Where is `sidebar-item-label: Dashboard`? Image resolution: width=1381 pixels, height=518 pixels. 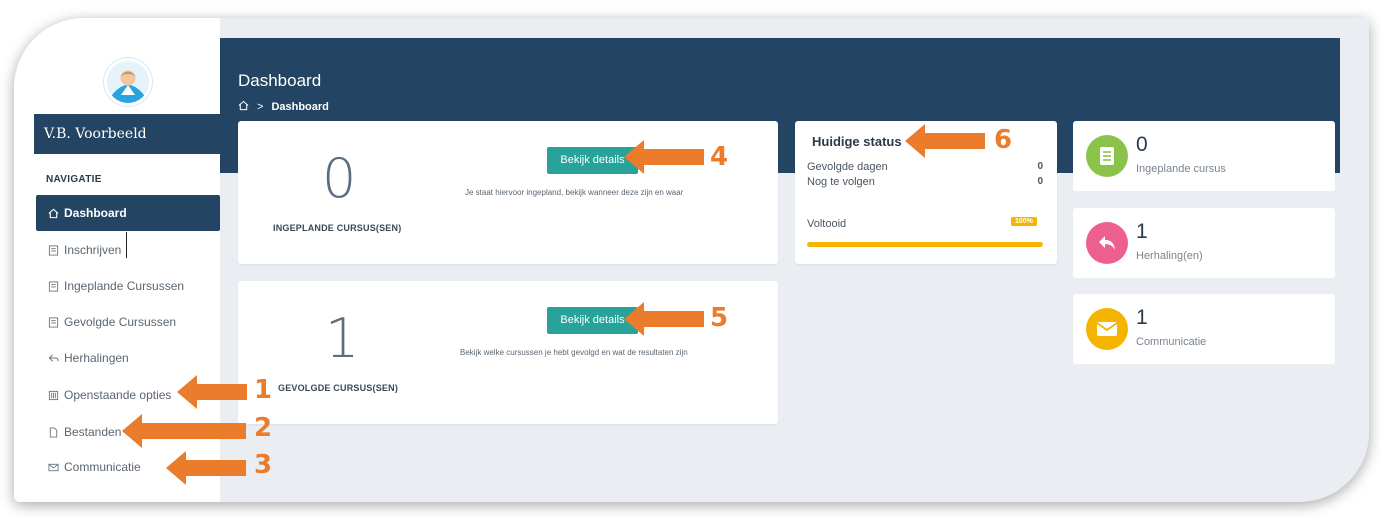
sidebar-item-label: Dashboard is located at coordinates (95, 213).